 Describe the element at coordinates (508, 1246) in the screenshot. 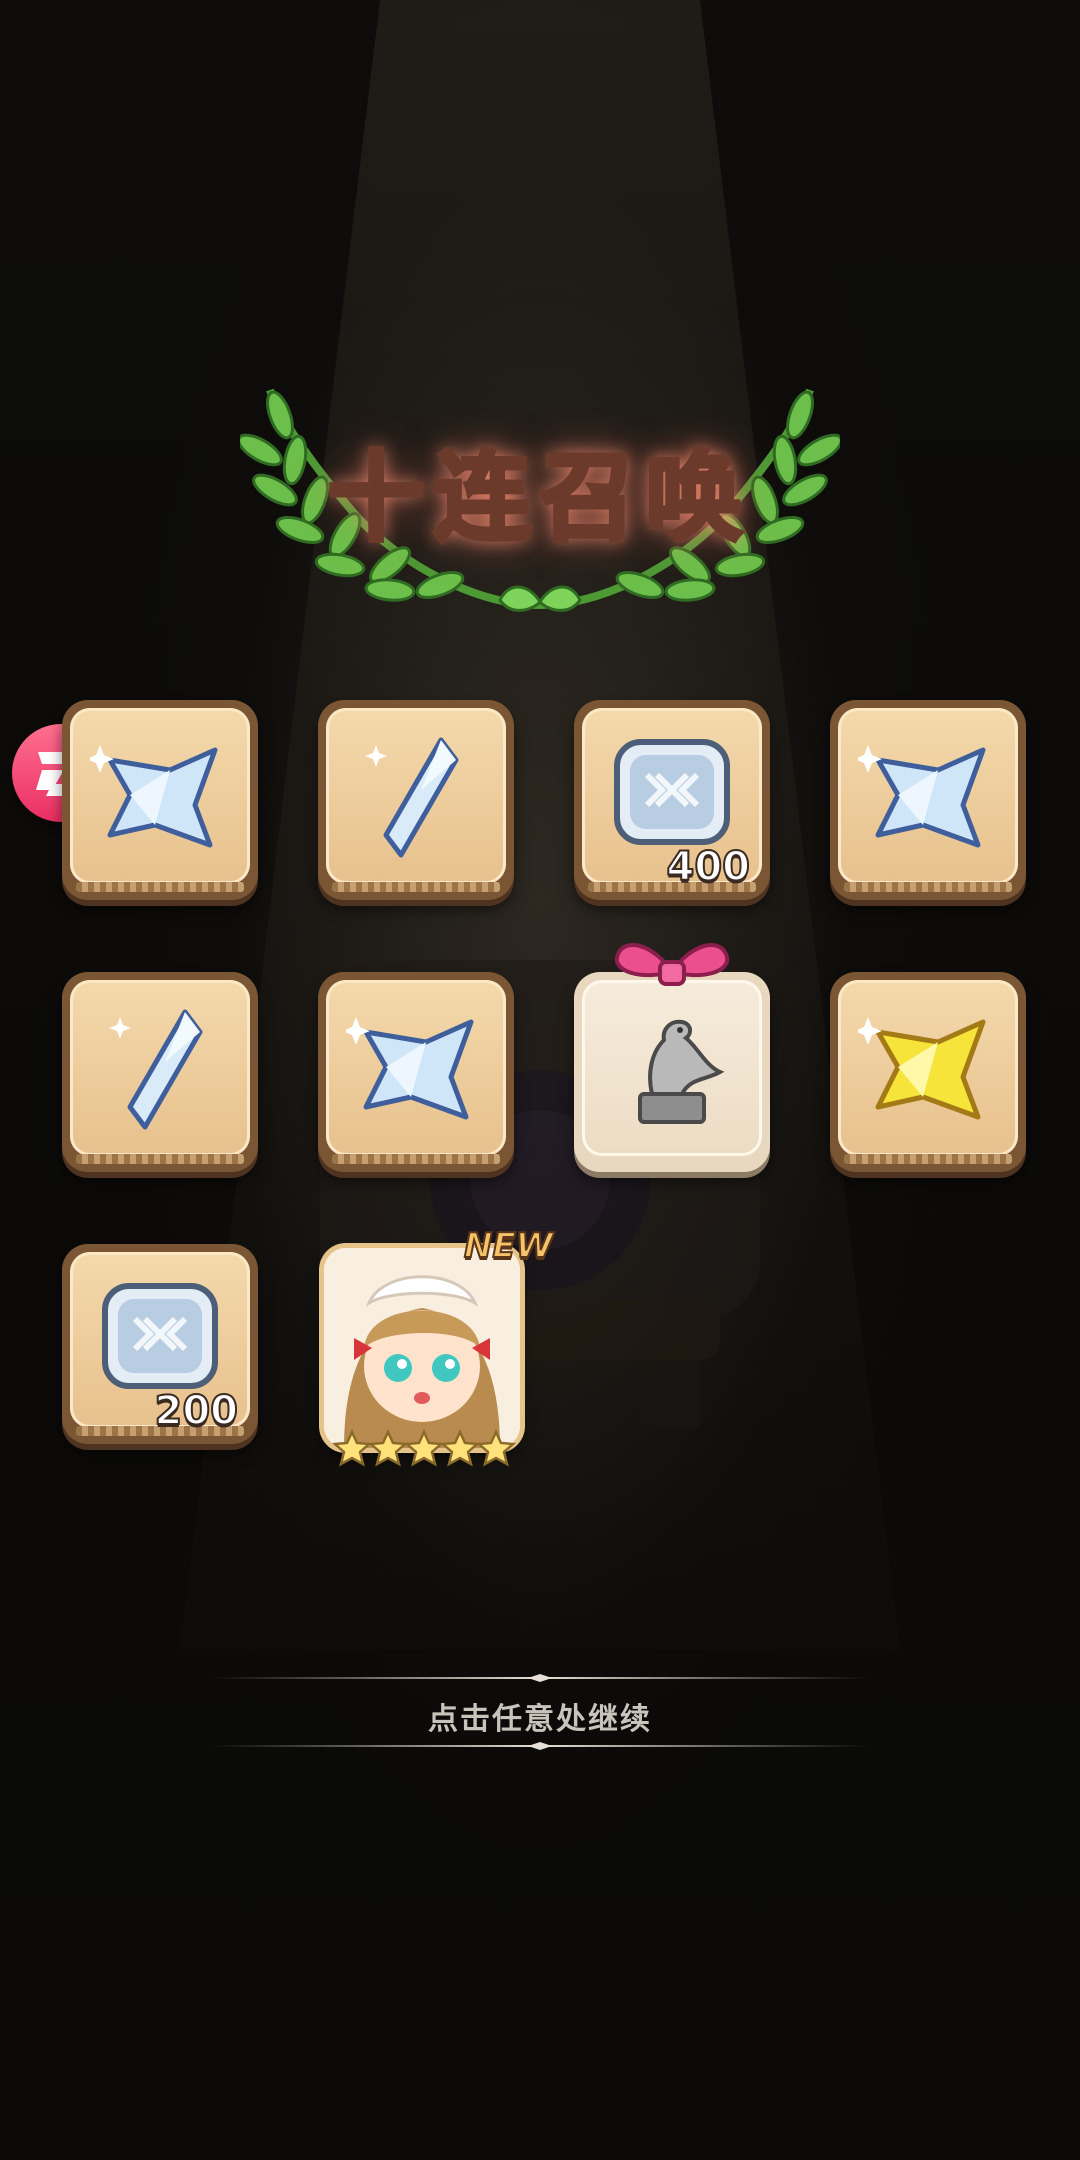

I see `new-badge: NEW` at that location.